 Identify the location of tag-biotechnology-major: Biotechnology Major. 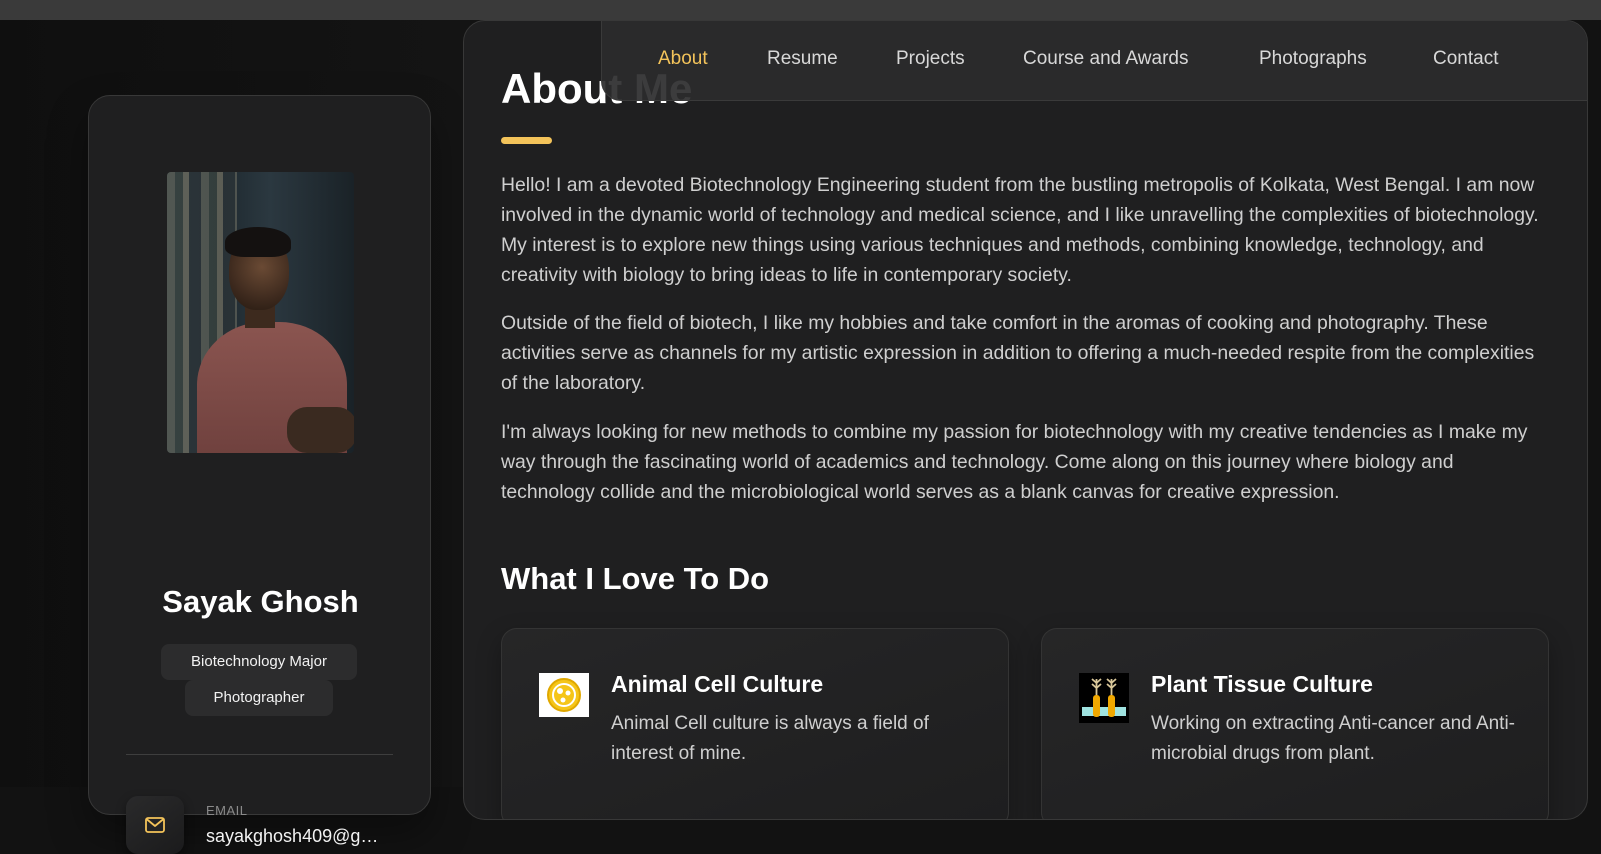
(259, 662).